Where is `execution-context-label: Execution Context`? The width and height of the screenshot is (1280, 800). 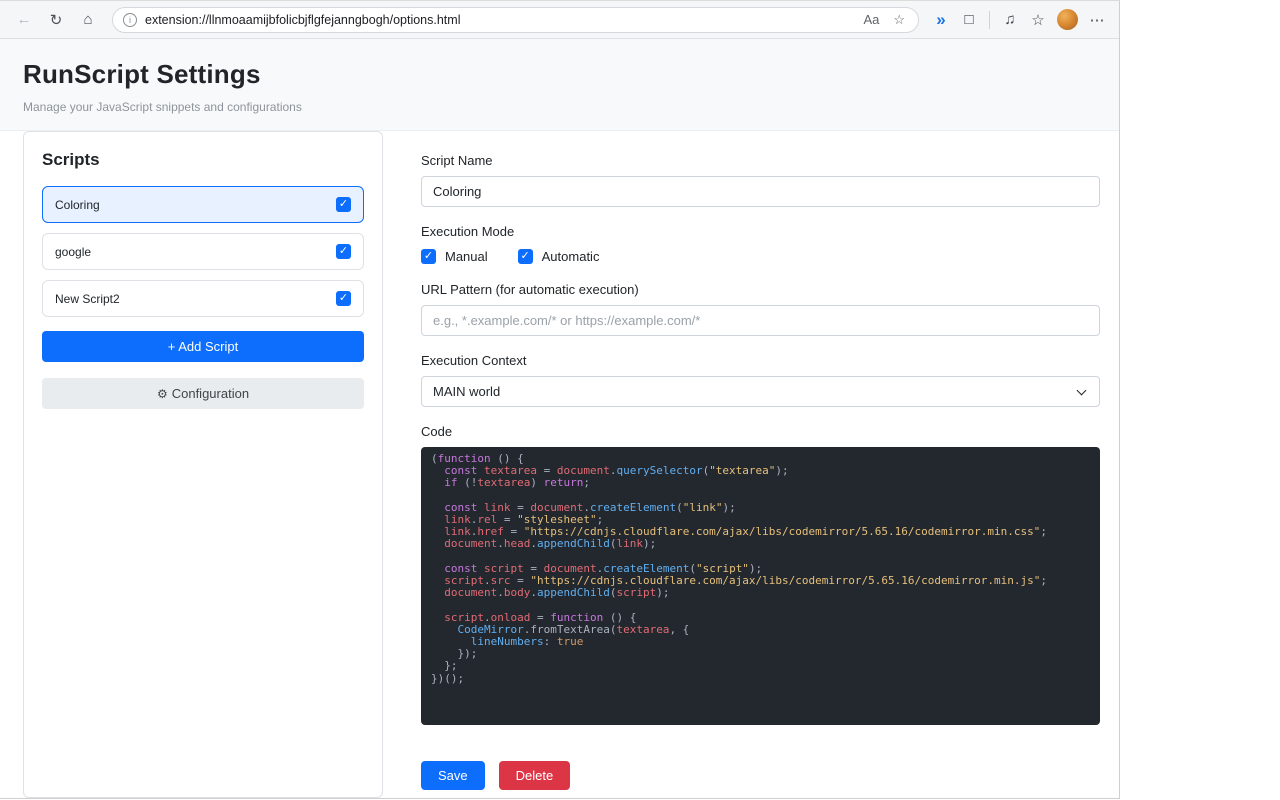 execution-context-label: Execution Context is located at coordinates (474, 360).